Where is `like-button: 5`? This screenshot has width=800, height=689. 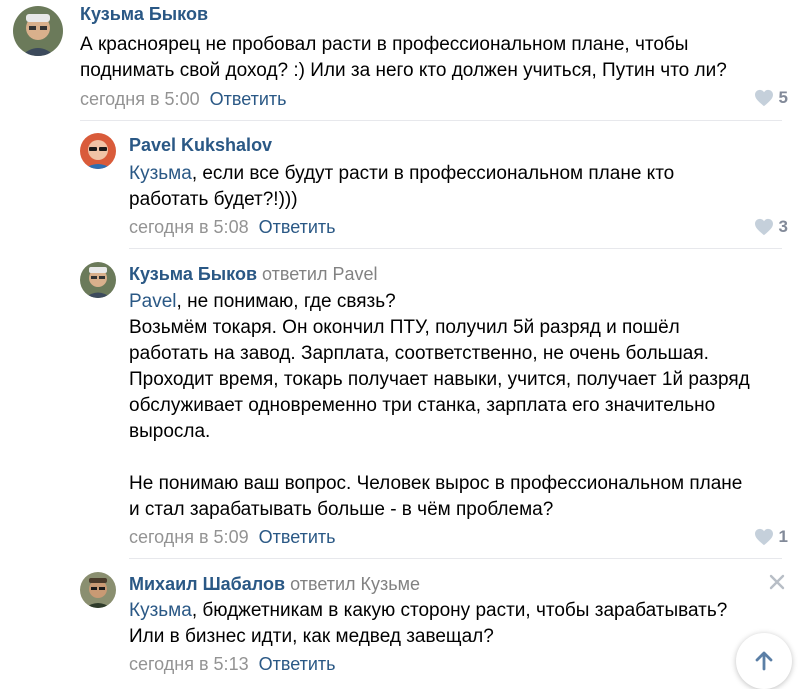 like-button: 5 is located at coordinates (771, 98).